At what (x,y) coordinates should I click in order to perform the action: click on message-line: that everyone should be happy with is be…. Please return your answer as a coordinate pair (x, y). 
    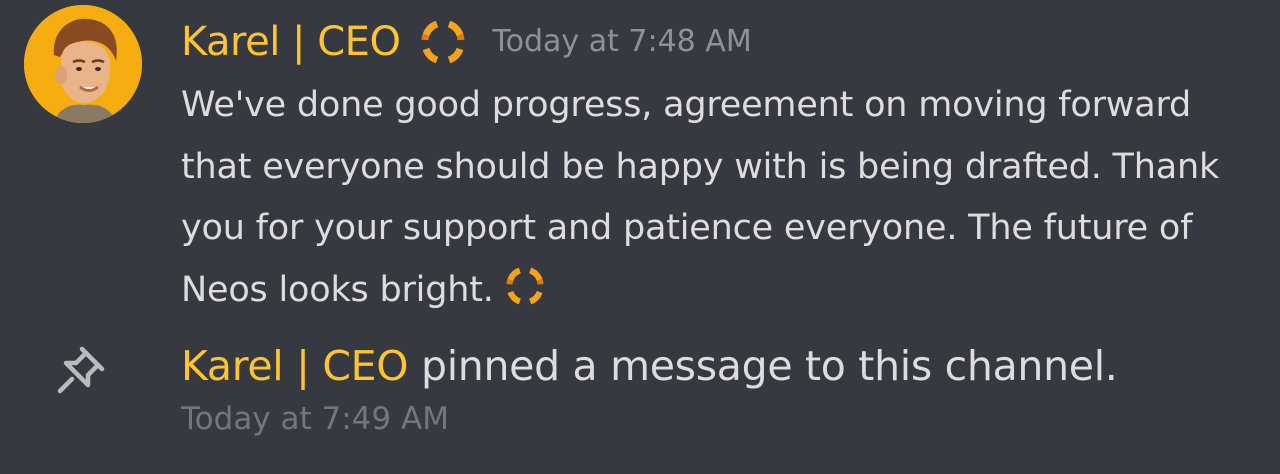
    Looking at the image, I should click on (700, 166).